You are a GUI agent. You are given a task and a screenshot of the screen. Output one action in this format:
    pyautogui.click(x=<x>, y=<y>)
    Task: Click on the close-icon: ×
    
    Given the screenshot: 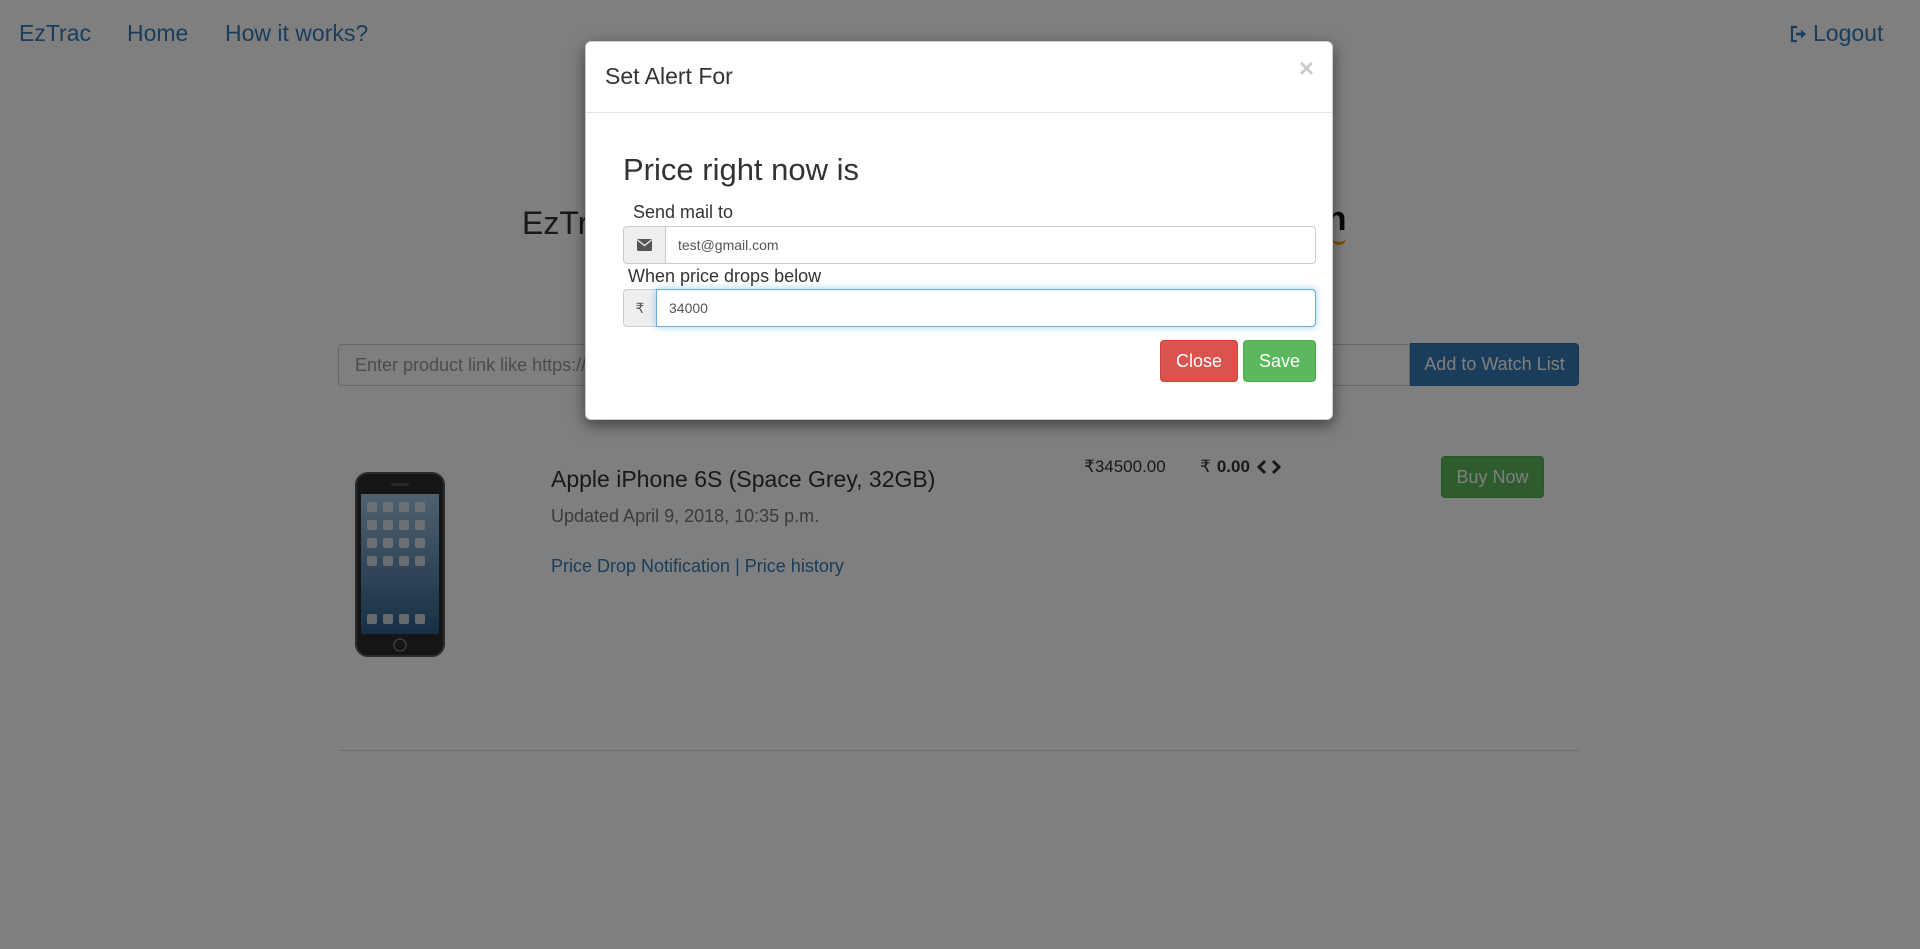 What is the action you would take?
    pyautogui.click(x=1306, y=68)
    